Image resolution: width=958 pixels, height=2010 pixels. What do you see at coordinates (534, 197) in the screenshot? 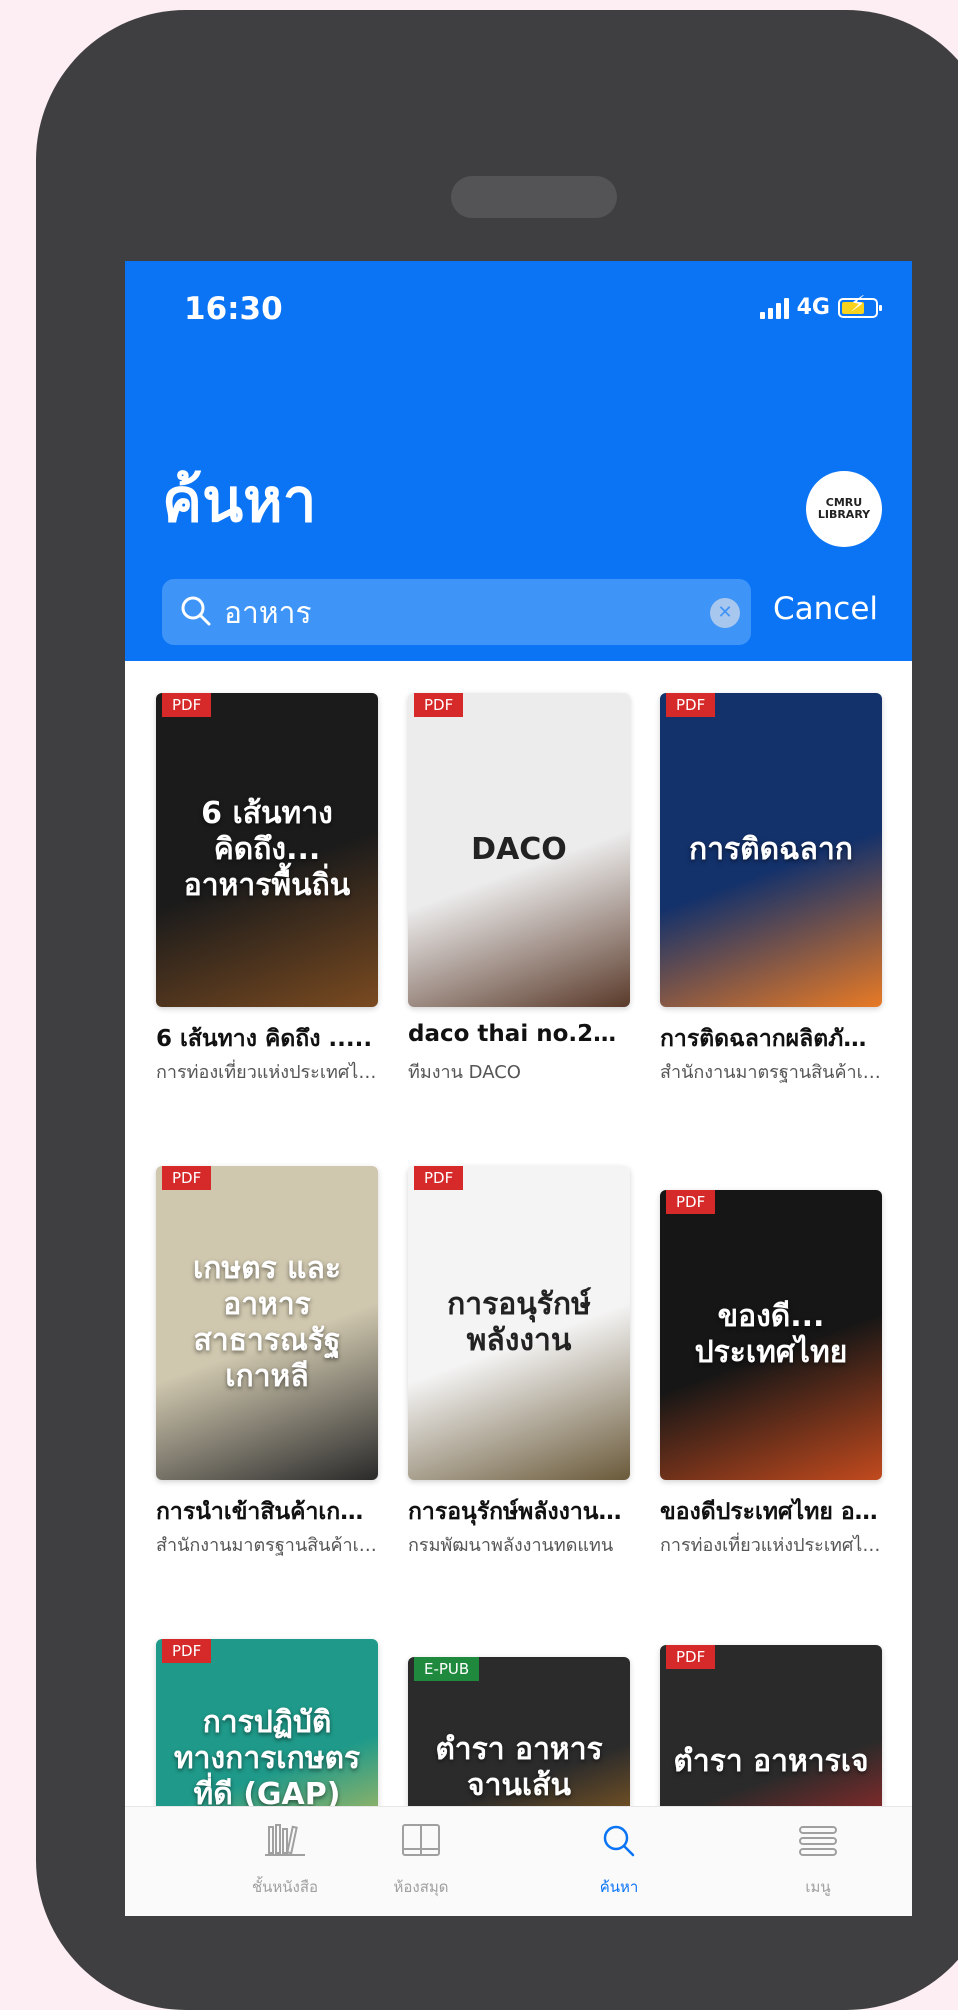
I see `phone-speaker` at bounding box center [534, 197].